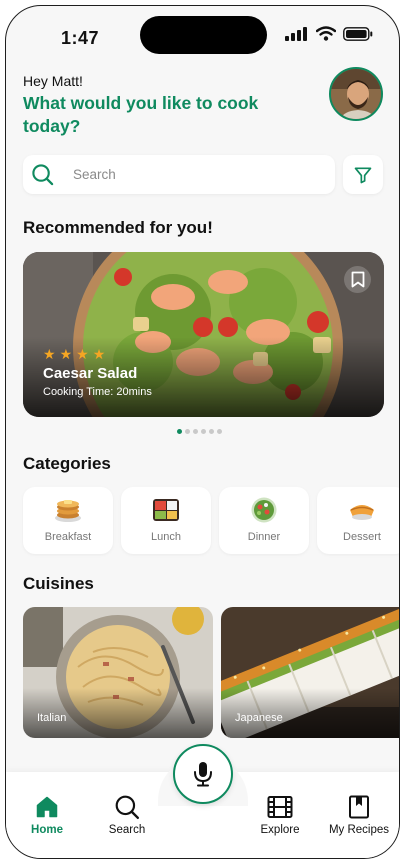 Image resolution: width=405 pixels, height=864 pixels. I want to click on pie-icon, so click(362, 512).